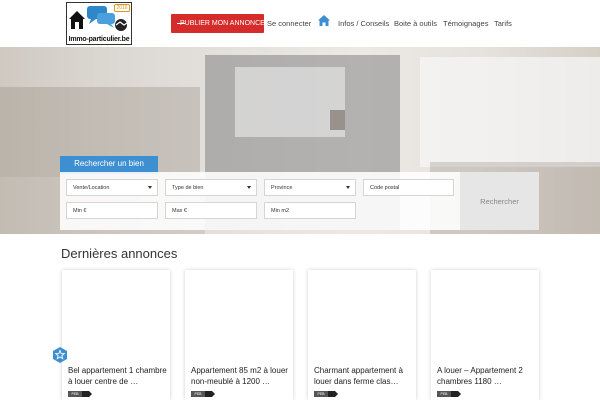 The width and height of the screenshot is (600, 400). Describe the element at coordinates (80, 211) in the screenshot. I see `min-price-placeholder: Min €` at that location.